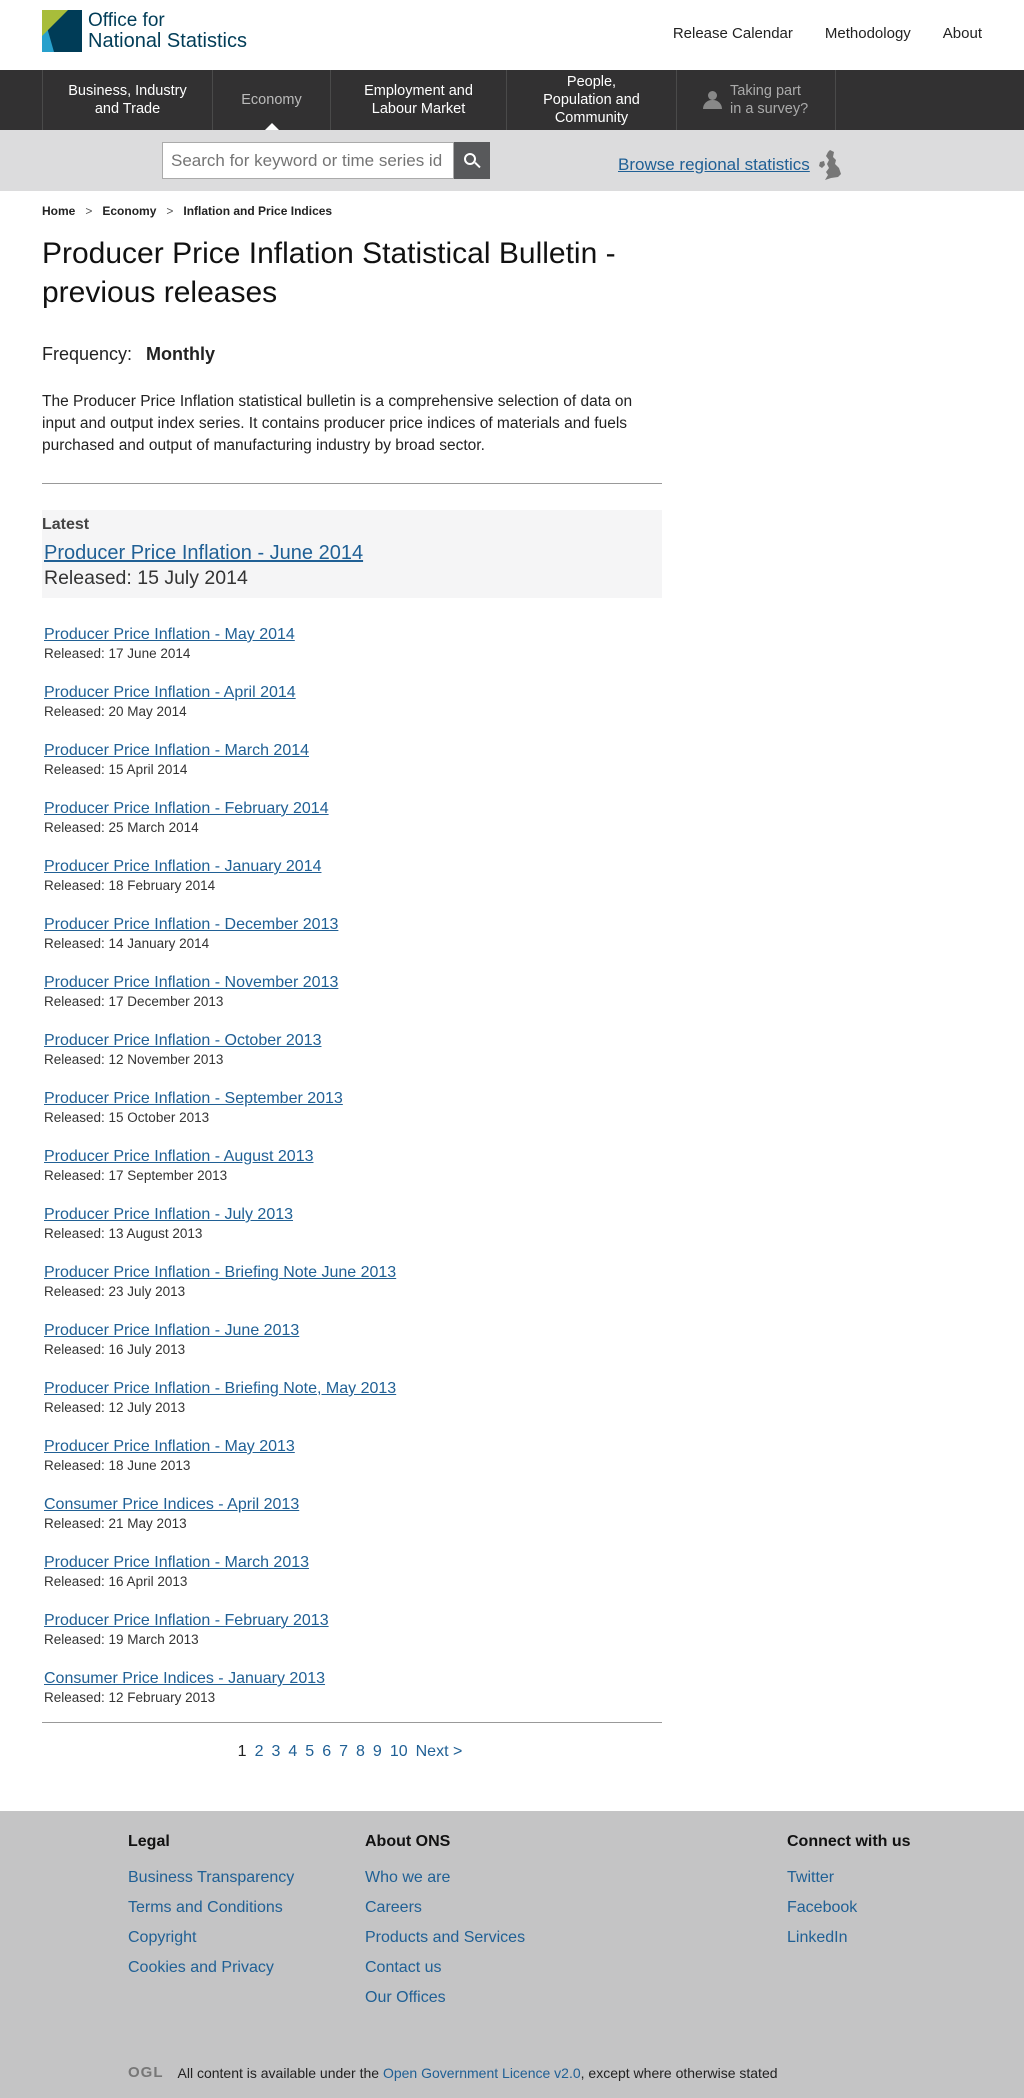 The height and width of the screenshot is (2098, 1024). Describe the element at coordinates (257, 211) in the screenshot. I see `breadcrumb-inflation: Inflation and Price Indices` at that location.